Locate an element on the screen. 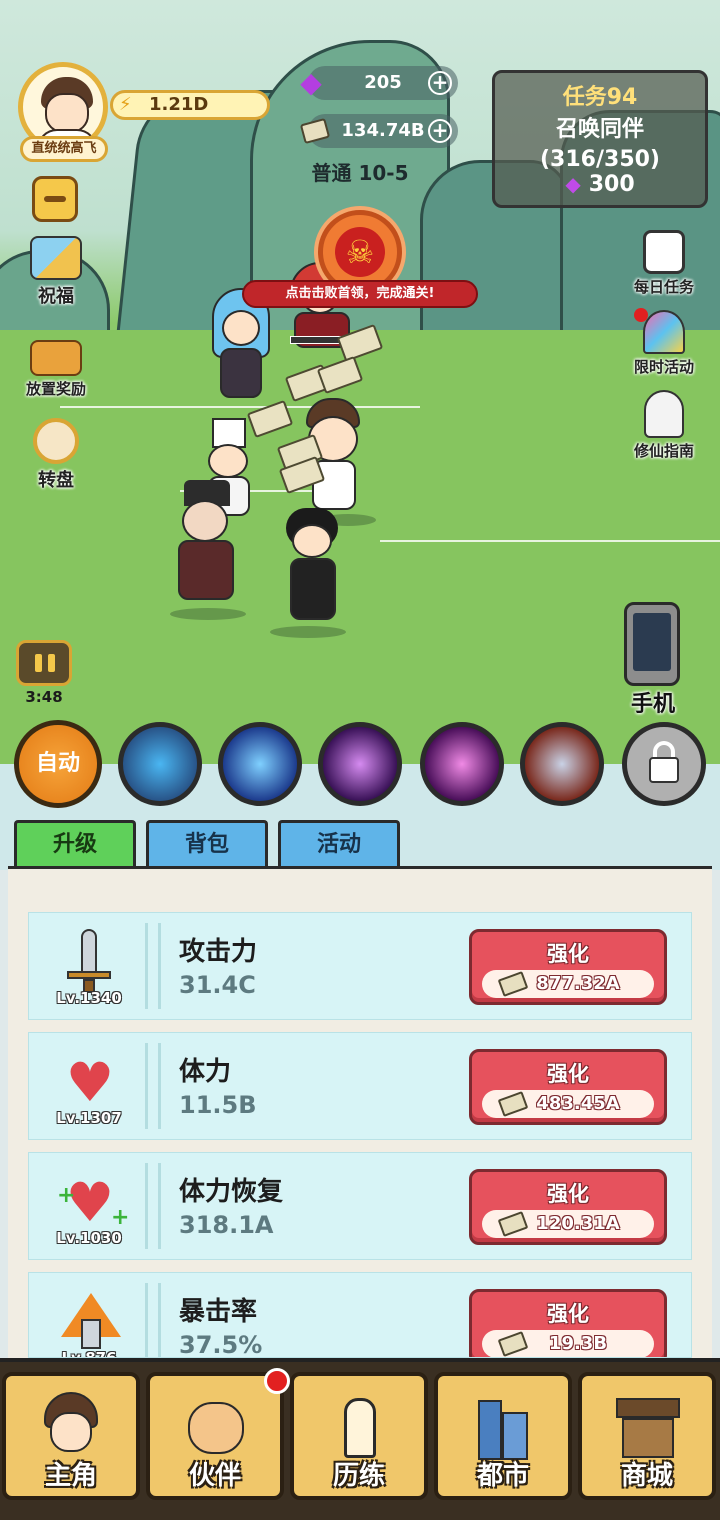 The height and width of the screenshot is (1520, 720). locked-skill-slot is located at coordinates (664, 764).